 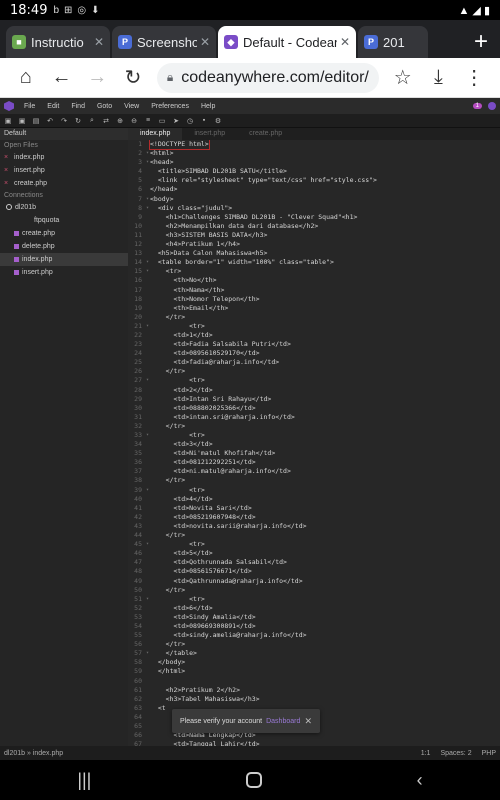 I want to click on home-icon: ⌂, so click(x=26, y=78).